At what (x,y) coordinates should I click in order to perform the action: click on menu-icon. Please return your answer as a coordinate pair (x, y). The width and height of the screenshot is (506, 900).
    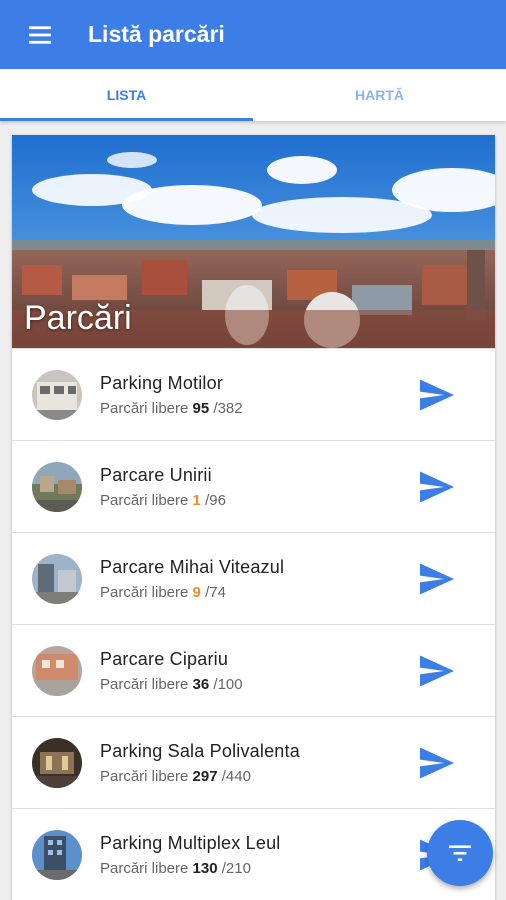
    Looking at the image, I should click on (40, 34).